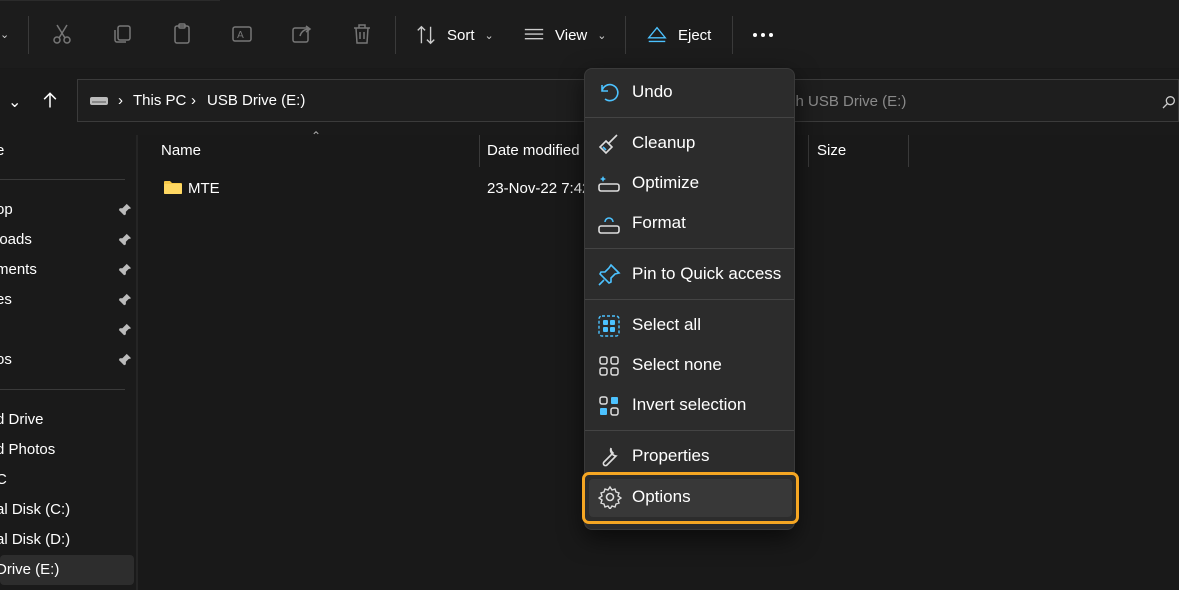  Describe the element at coordinates (666, 324) in the screenshot. I see `menu-item-label: Select all` at that location.